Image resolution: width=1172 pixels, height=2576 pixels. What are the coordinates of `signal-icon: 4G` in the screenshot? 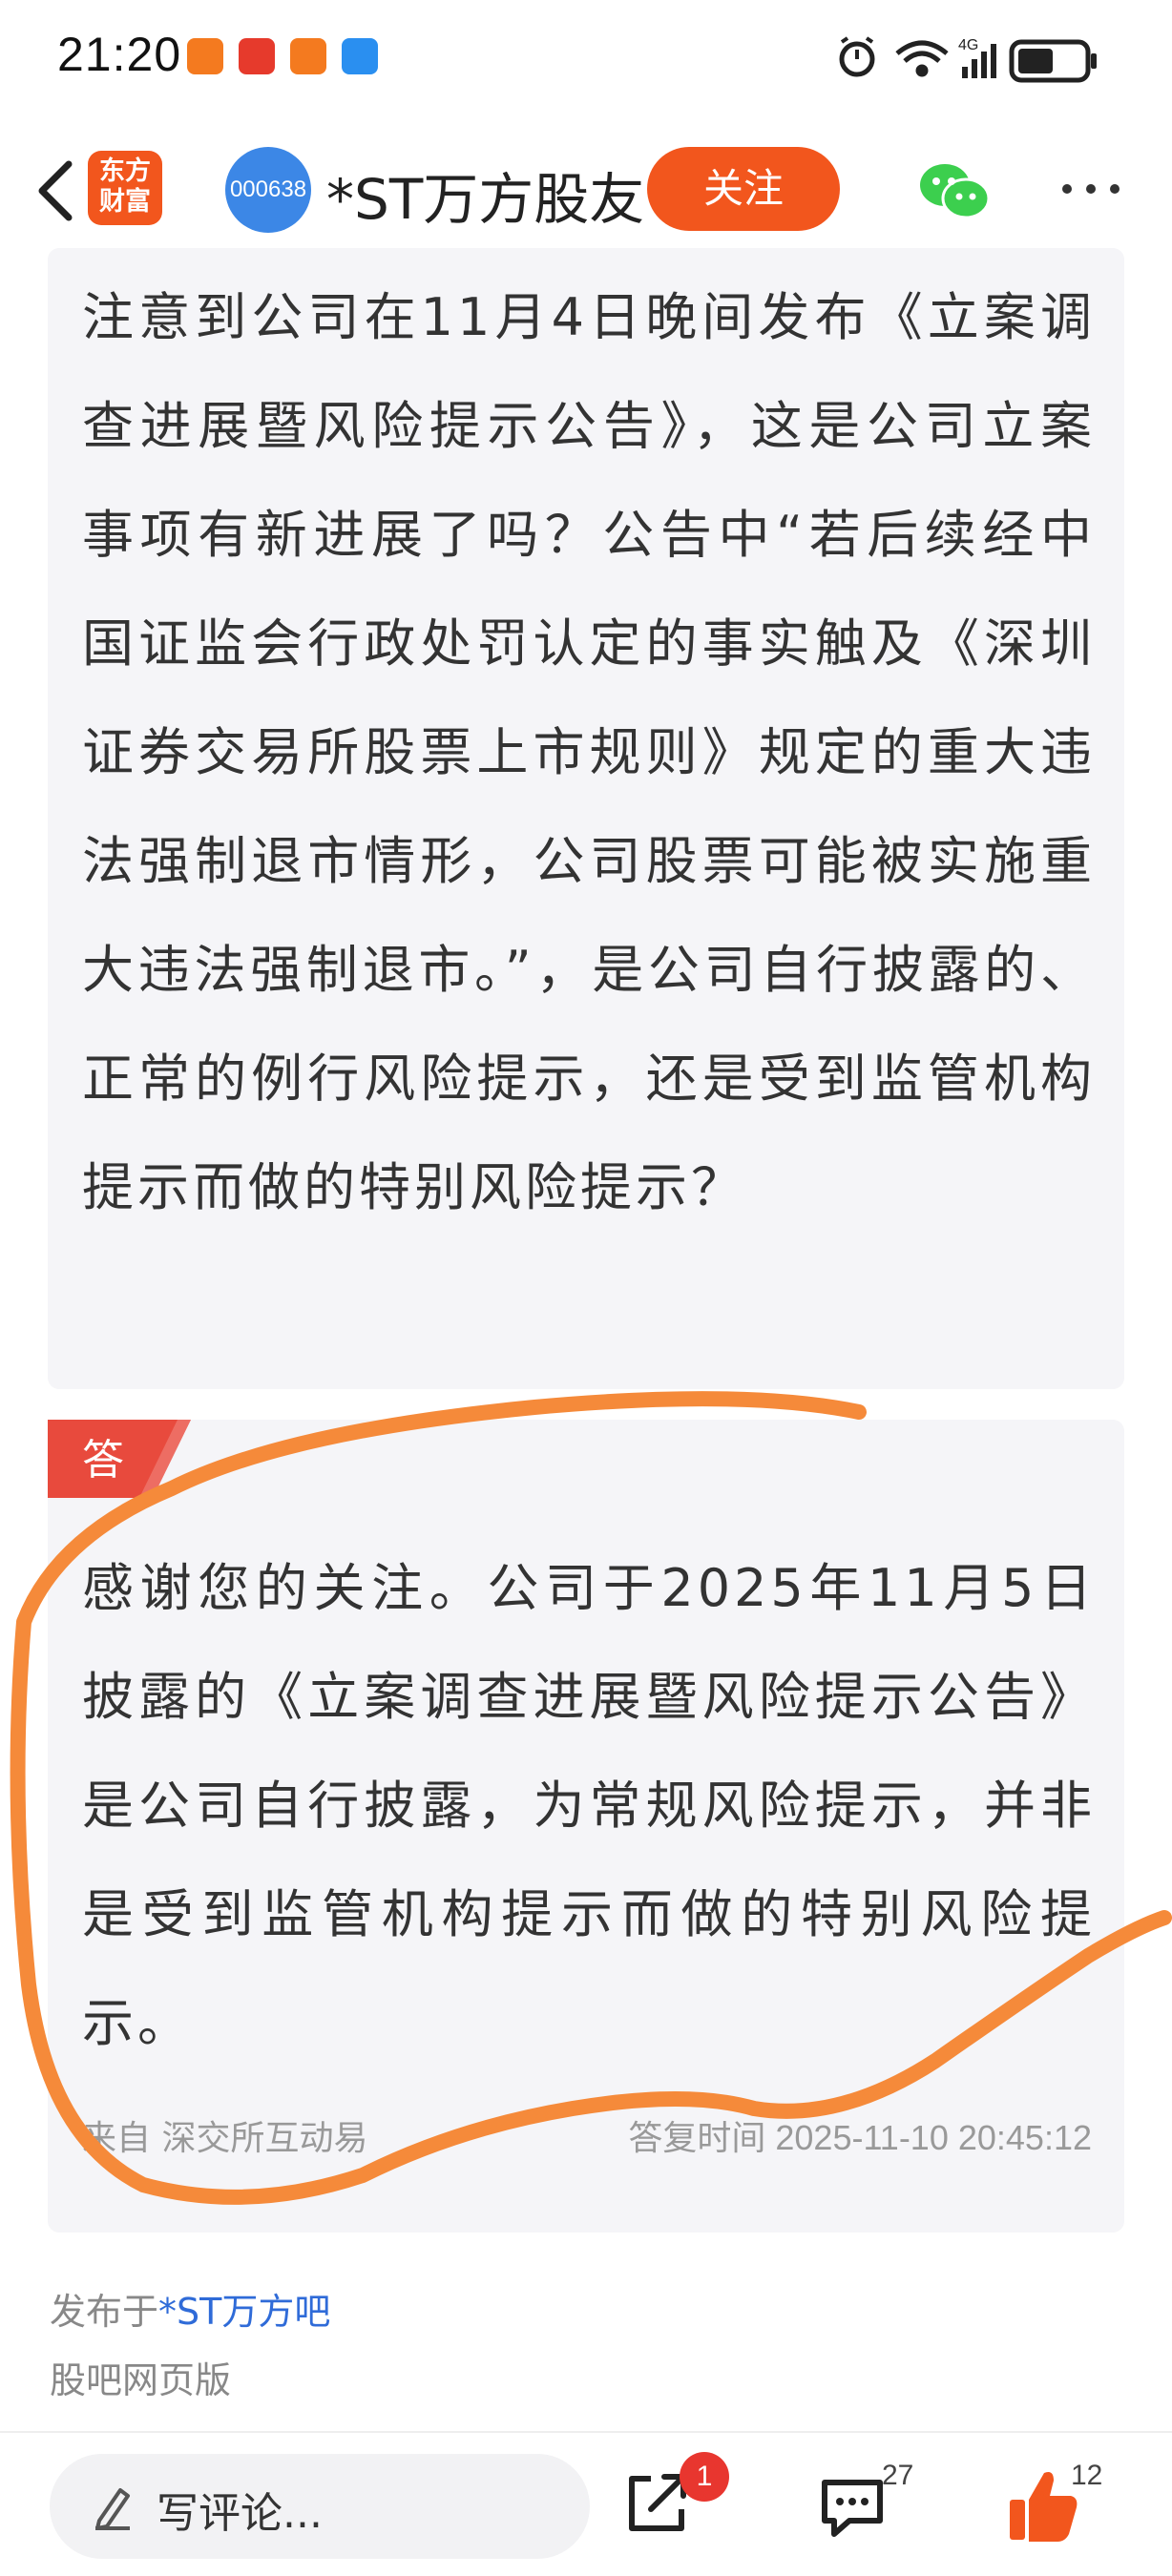 It's located at (977, 57).